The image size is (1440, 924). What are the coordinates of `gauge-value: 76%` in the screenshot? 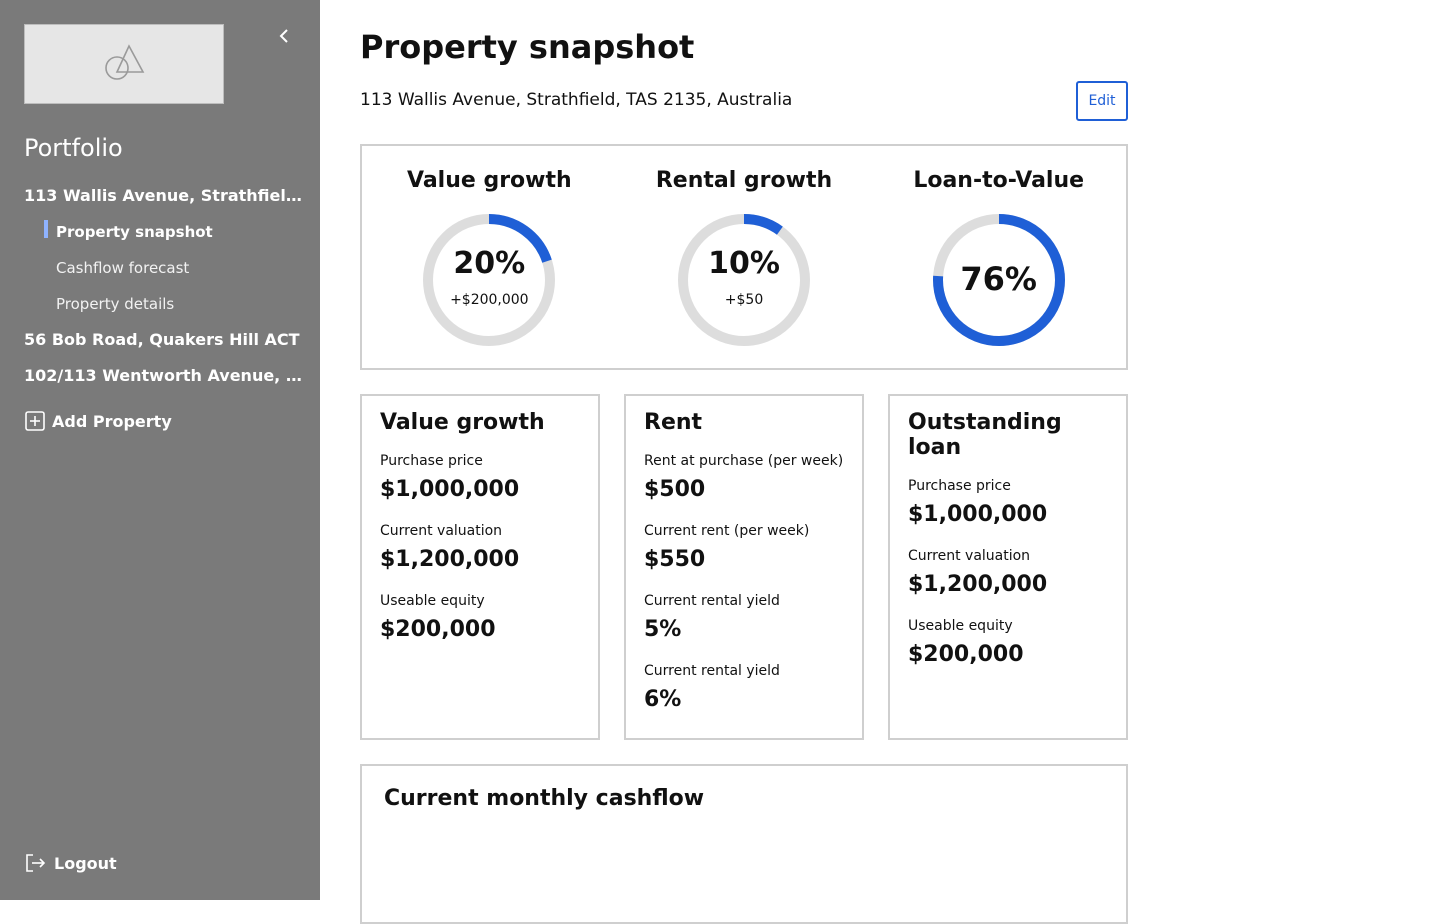 It's located at (998, 279).